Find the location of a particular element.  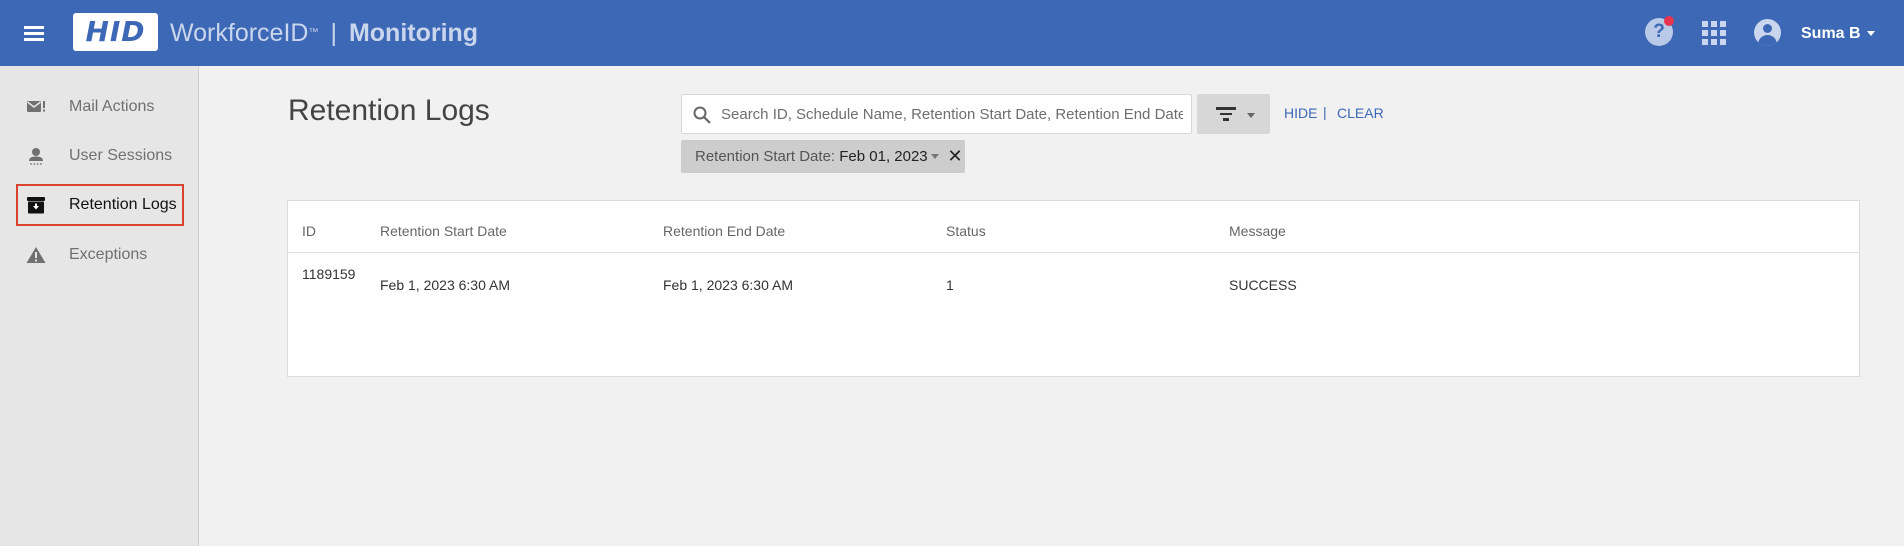

sidebar-item-retention-logs: Retention Logs is located at coordinates (100, 205).